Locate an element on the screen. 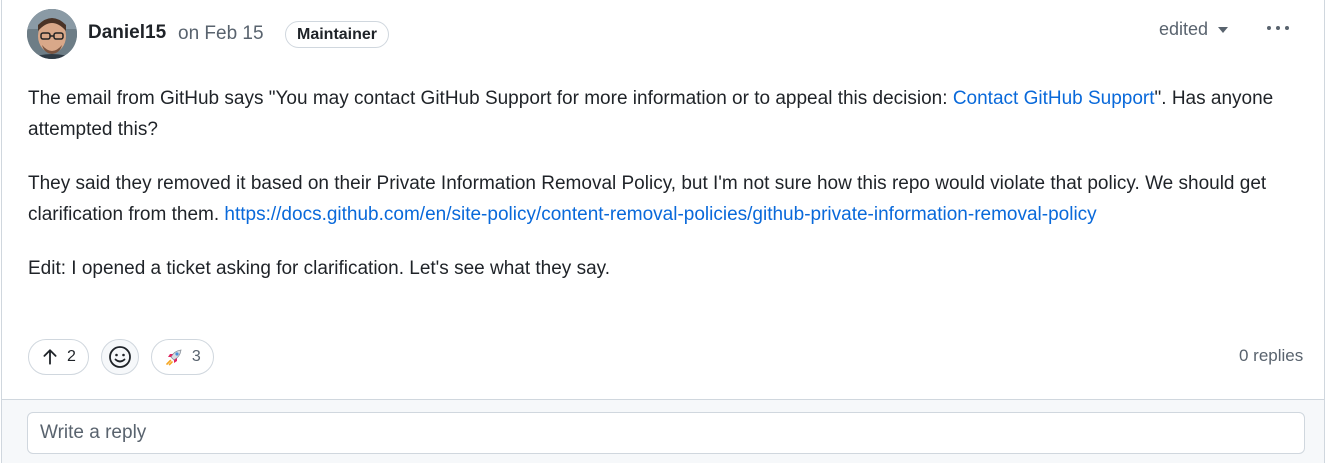 The image size is (1326, 463). reactions-bar: 2 3 is located at coordinates (121, 357).